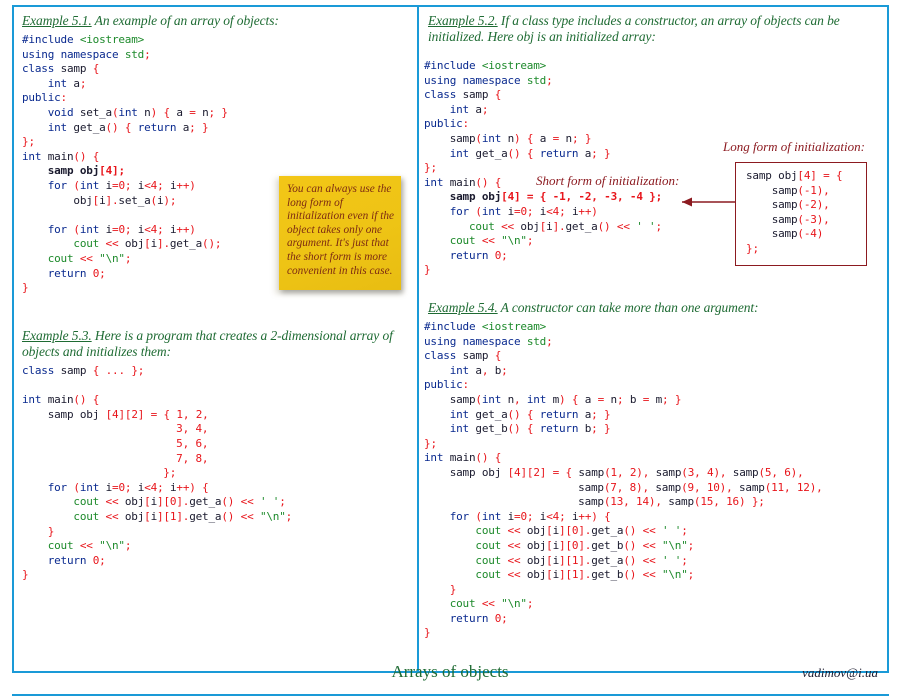  I want to click on short-form-label: Short form of initialization:, so click(608, 180).